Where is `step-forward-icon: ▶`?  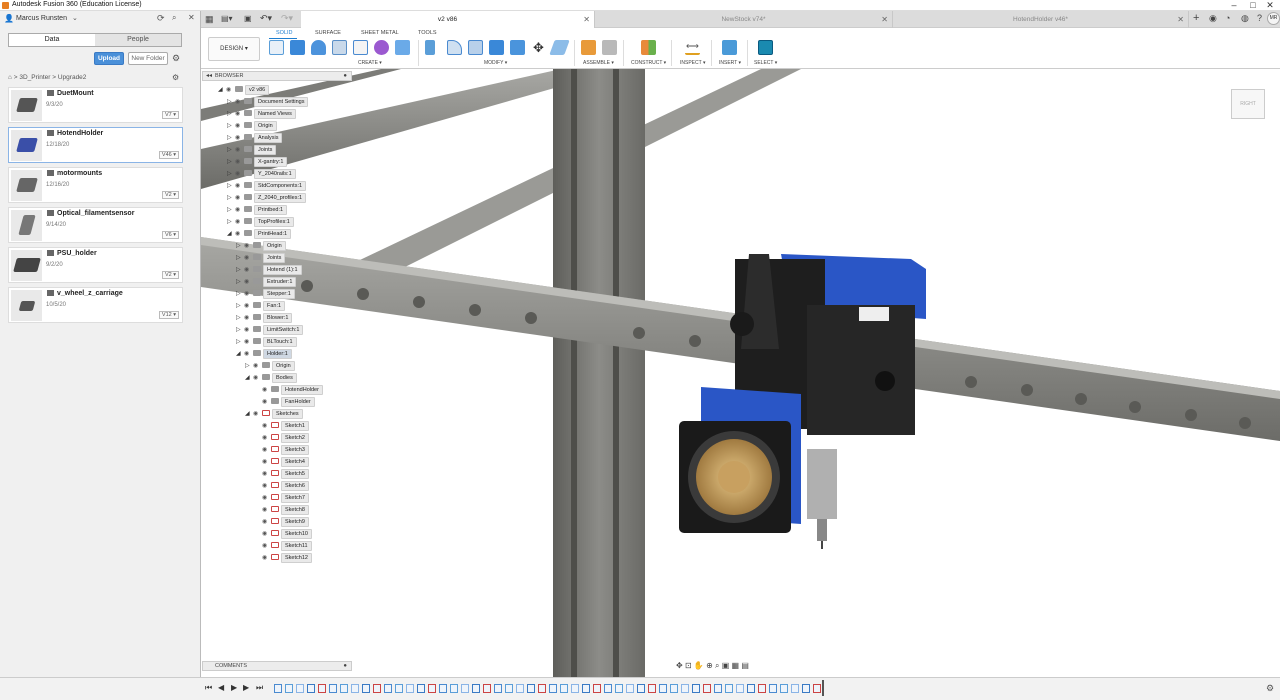
step-forward-icon: ▶ is located at coordinates (246, 687).